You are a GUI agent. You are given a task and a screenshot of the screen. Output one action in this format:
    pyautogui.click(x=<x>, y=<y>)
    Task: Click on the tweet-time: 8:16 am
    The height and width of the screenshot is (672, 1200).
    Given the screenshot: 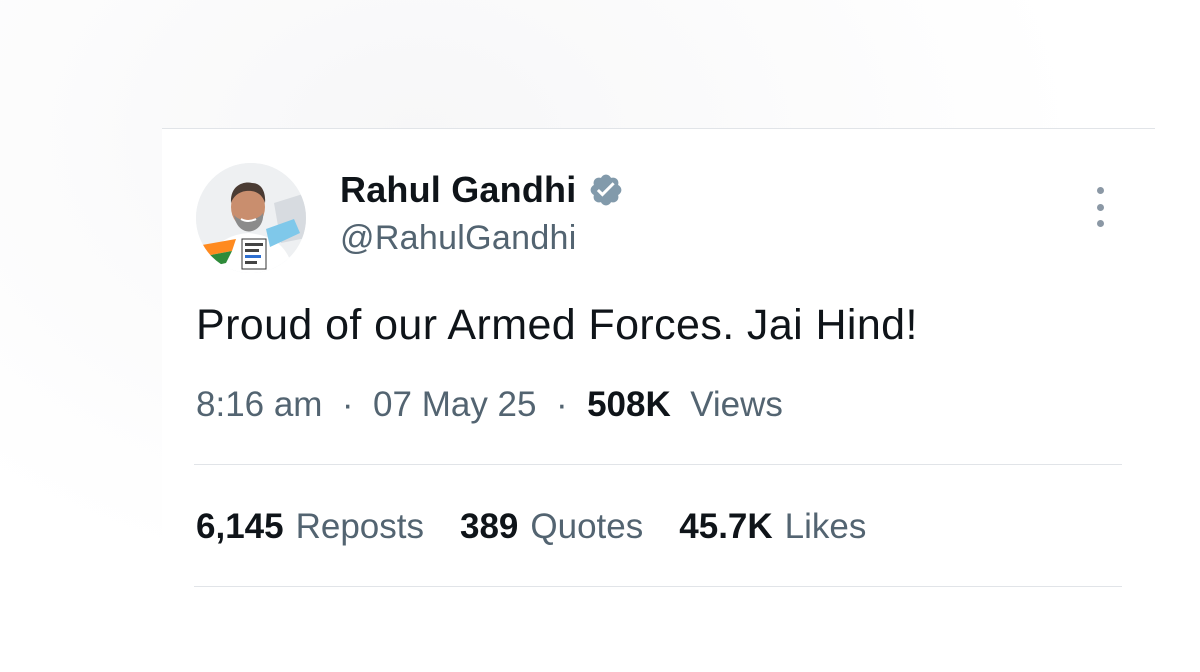 What is the action you would take?
    pyautogui.click(x=259, y=404)
    